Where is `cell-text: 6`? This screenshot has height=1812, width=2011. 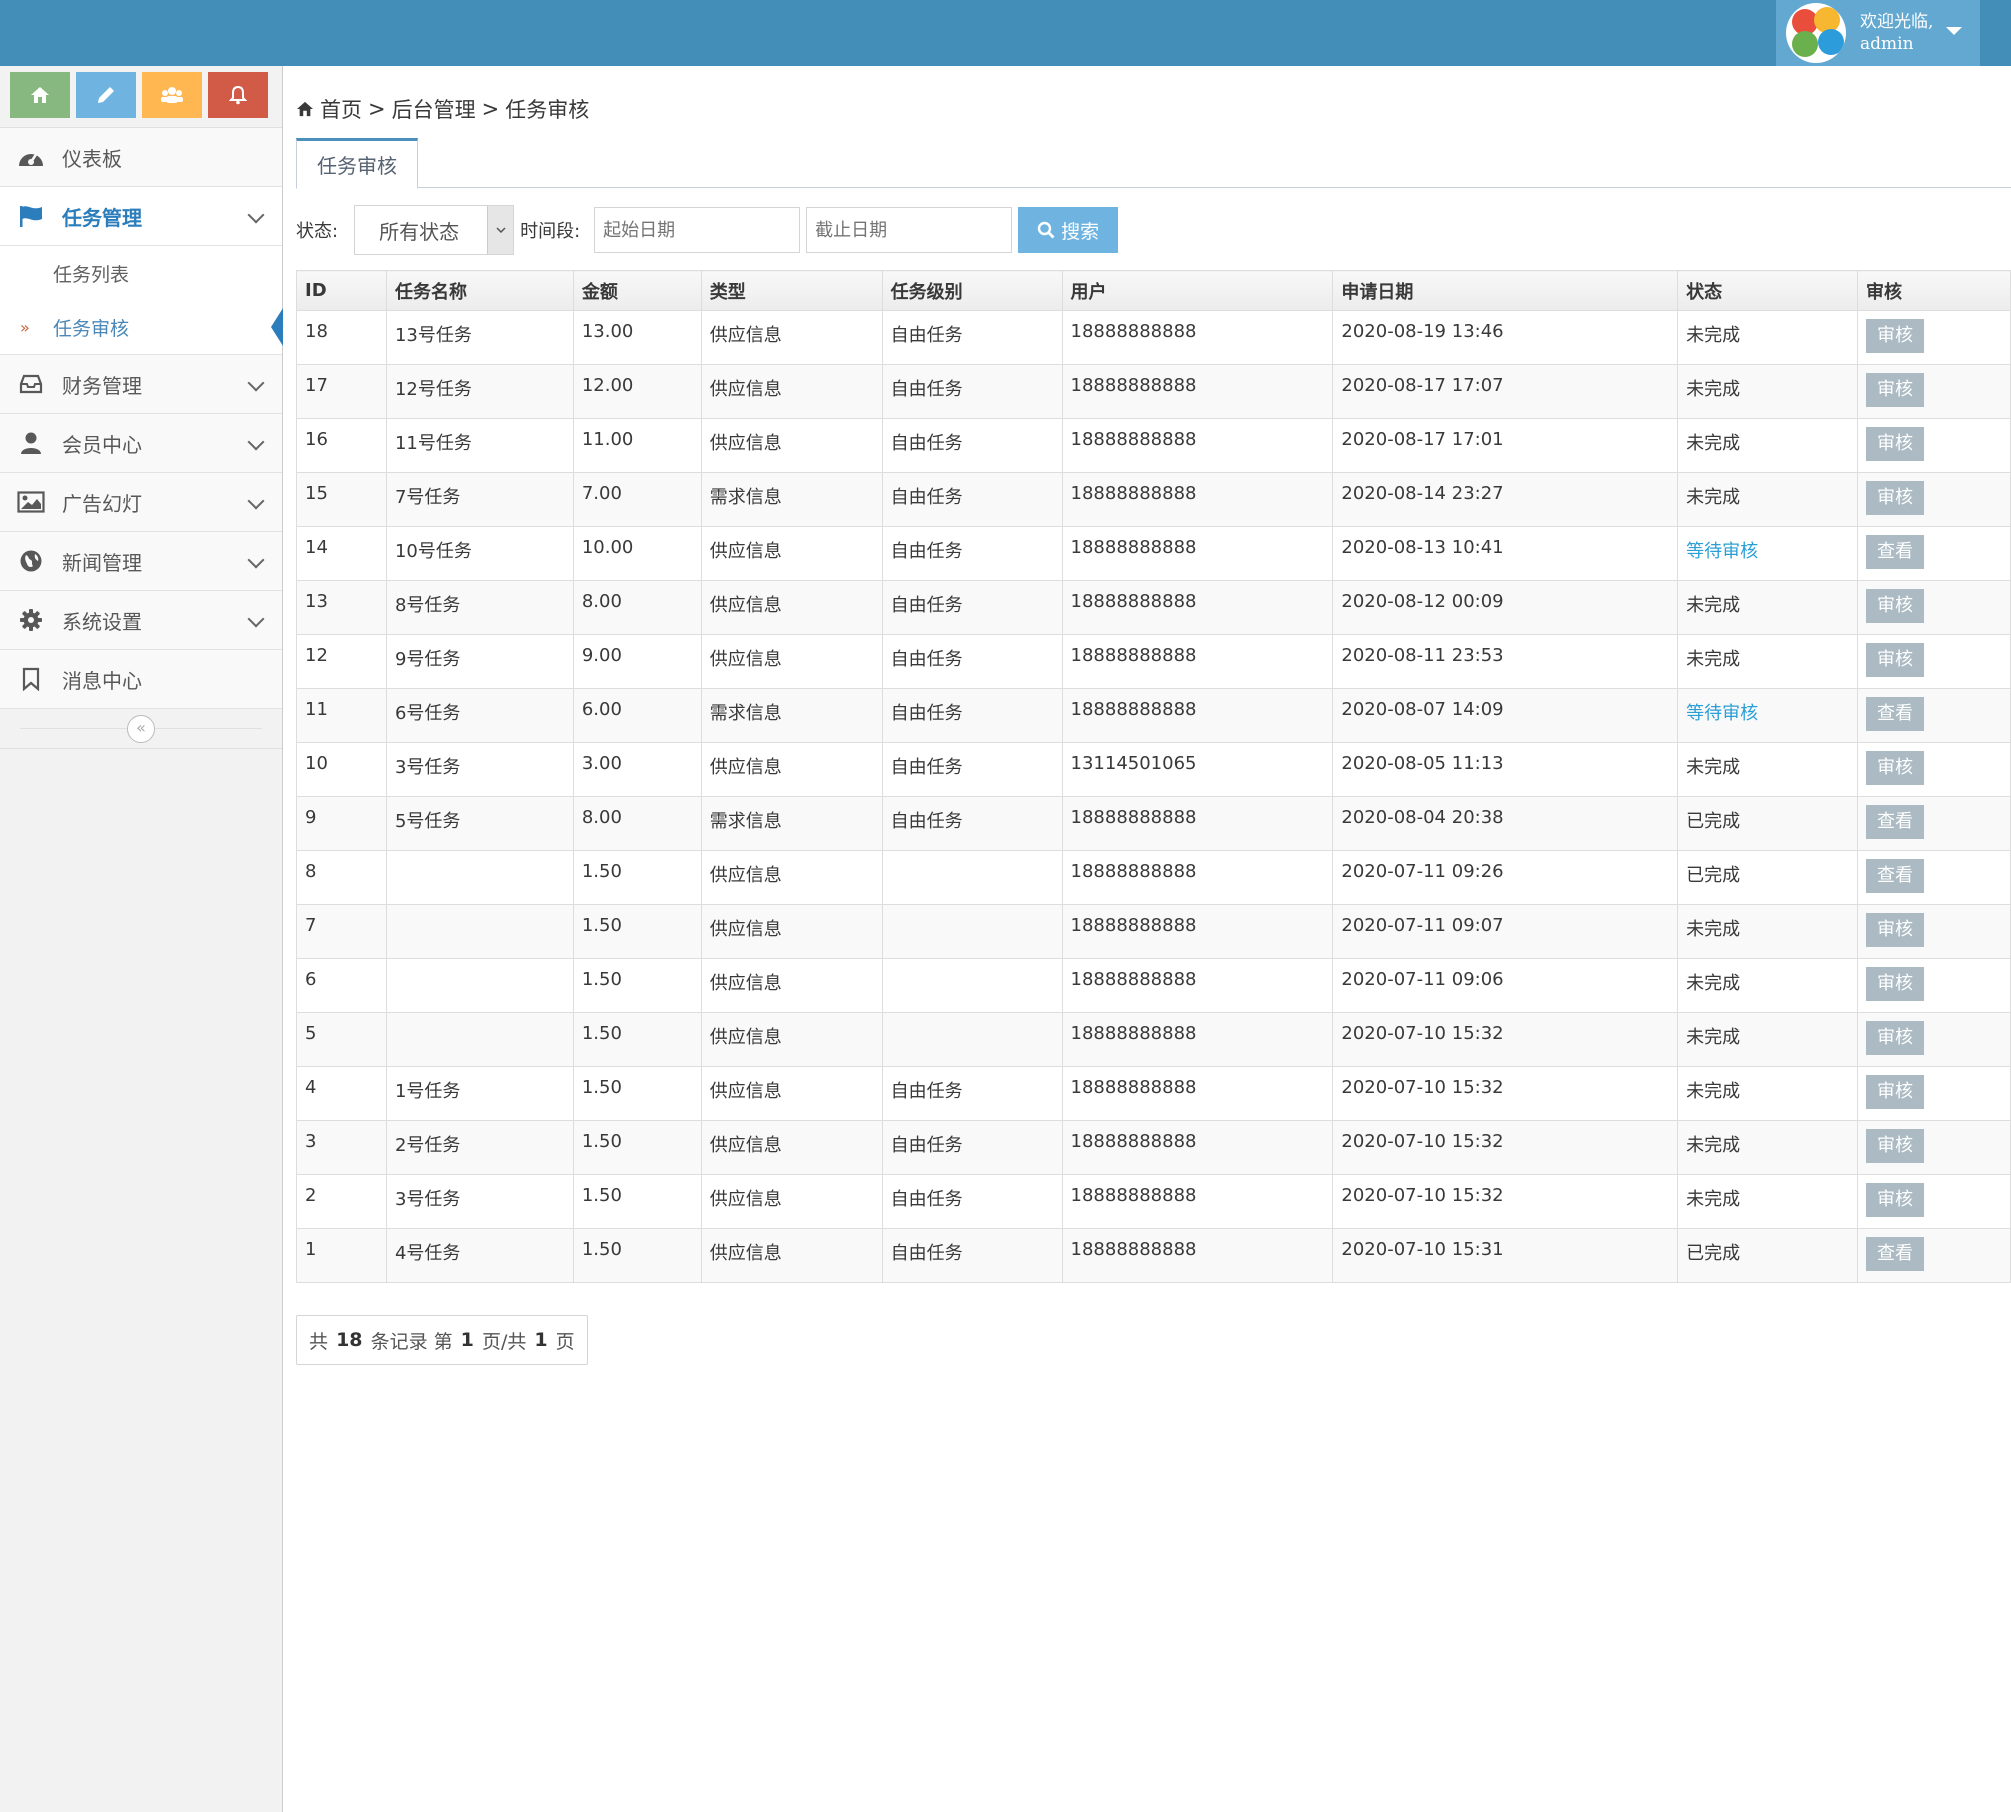
cell-text: 6 is located at coordinates (311, 979).